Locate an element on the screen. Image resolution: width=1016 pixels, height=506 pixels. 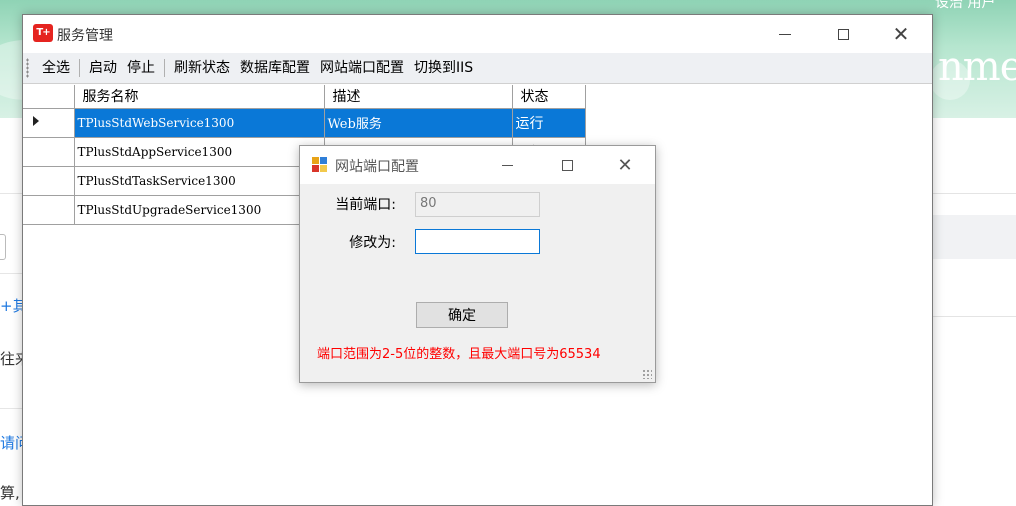
change-to-label: 修改为: is located at coordinates (372, 243).